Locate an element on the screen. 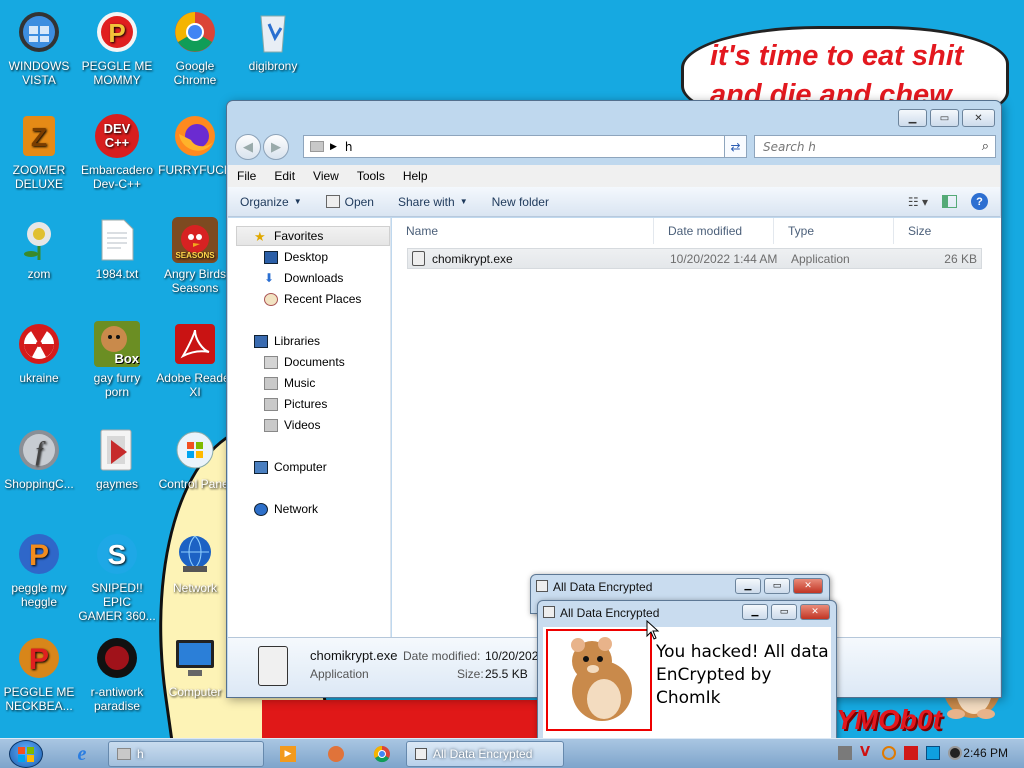 This screenshot has height=768, width=1024. desktop-icon-embarcadero-dev-cpp: DEV C++ Embarcadero Dev-C++ is located at coordinates (117, 151).